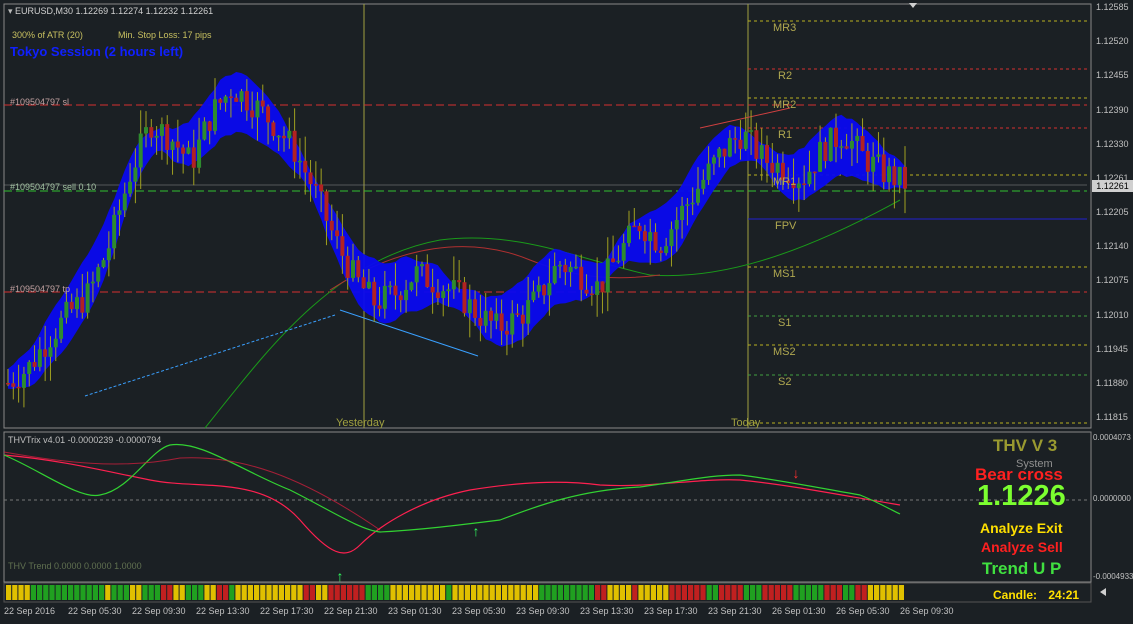 This screenshot has height=624, width=1133. What do you see at coordinates (1112, 7) in the screenshot?
I see `price-tick: 1.12585` at bounding box center [1112, 7].